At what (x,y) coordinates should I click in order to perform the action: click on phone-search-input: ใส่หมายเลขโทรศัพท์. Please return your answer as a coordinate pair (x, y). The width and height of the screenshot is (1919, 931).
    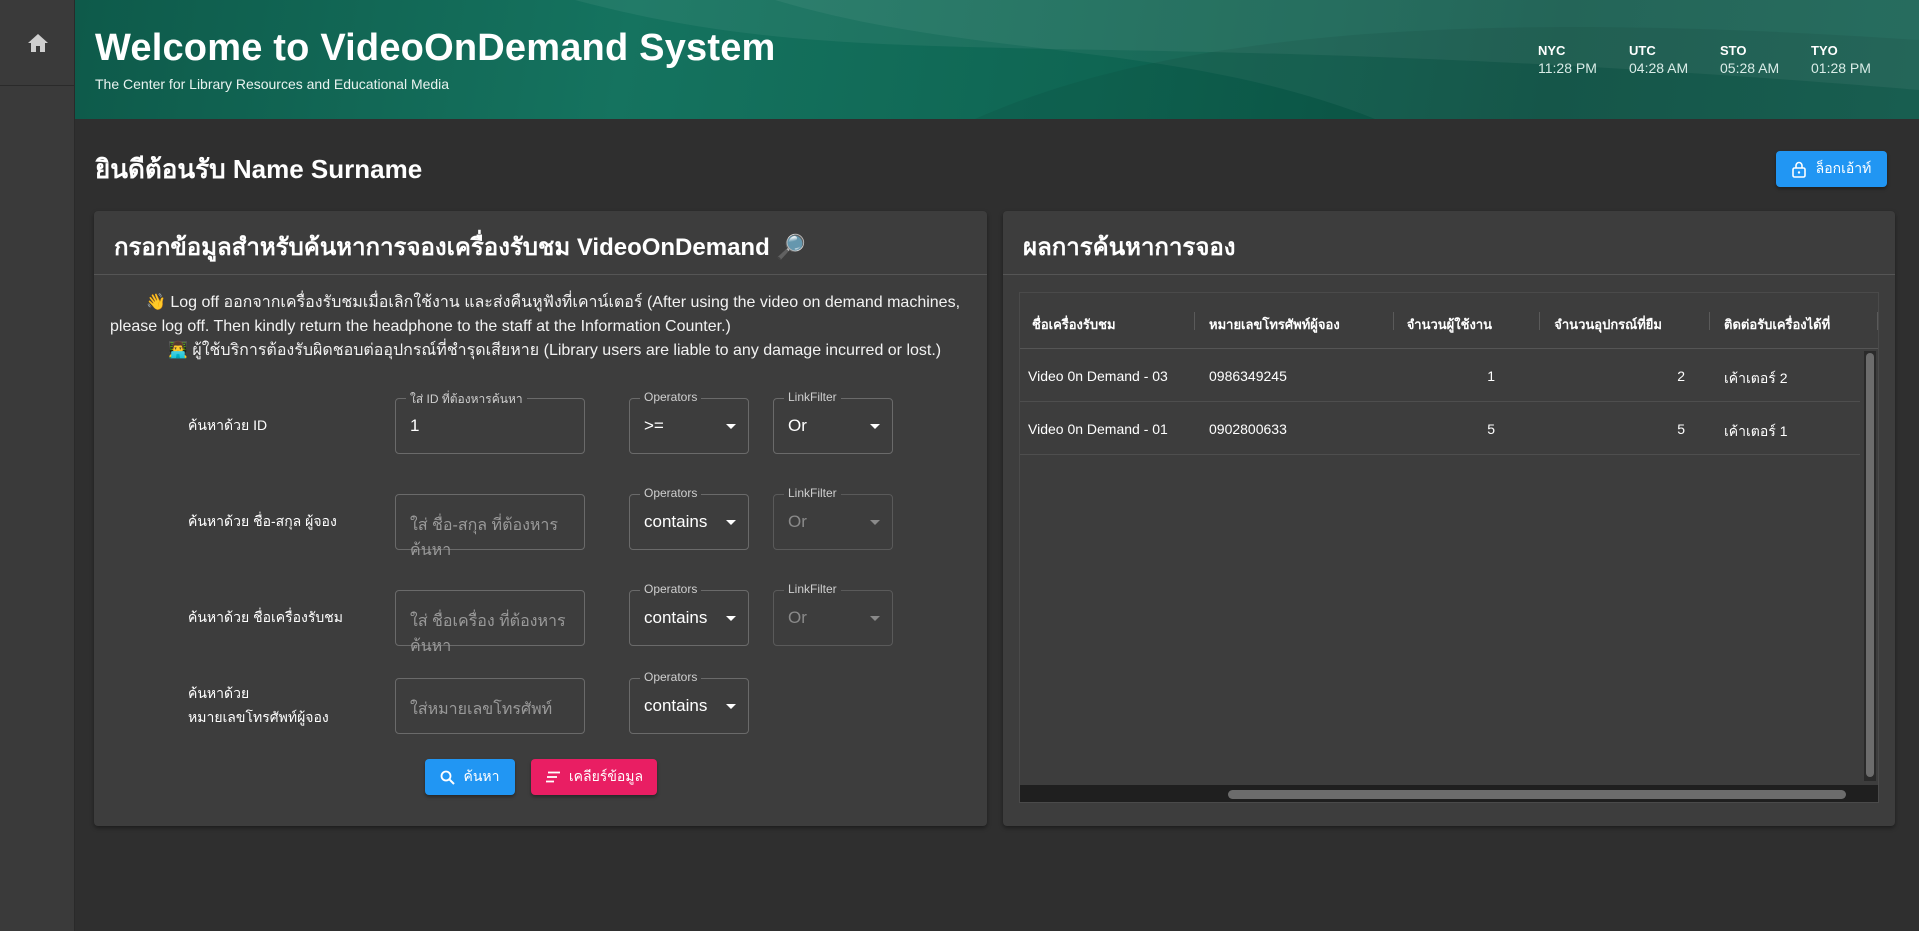
    Looking at the image, I should click on (490, 706).